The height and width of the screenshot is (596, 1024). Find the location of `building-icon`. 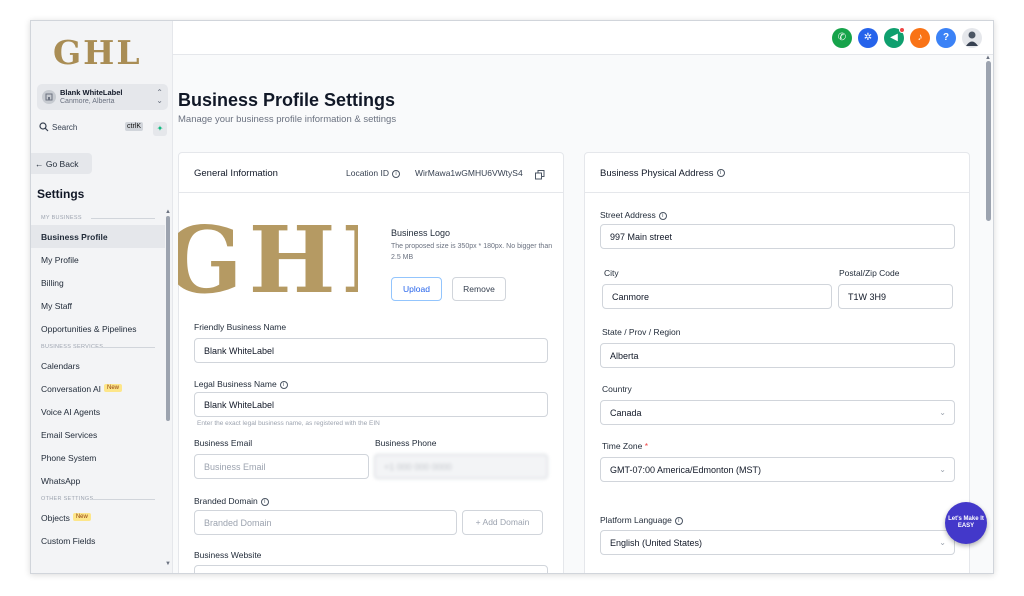

building-icon is located at coordinates (49, 97).